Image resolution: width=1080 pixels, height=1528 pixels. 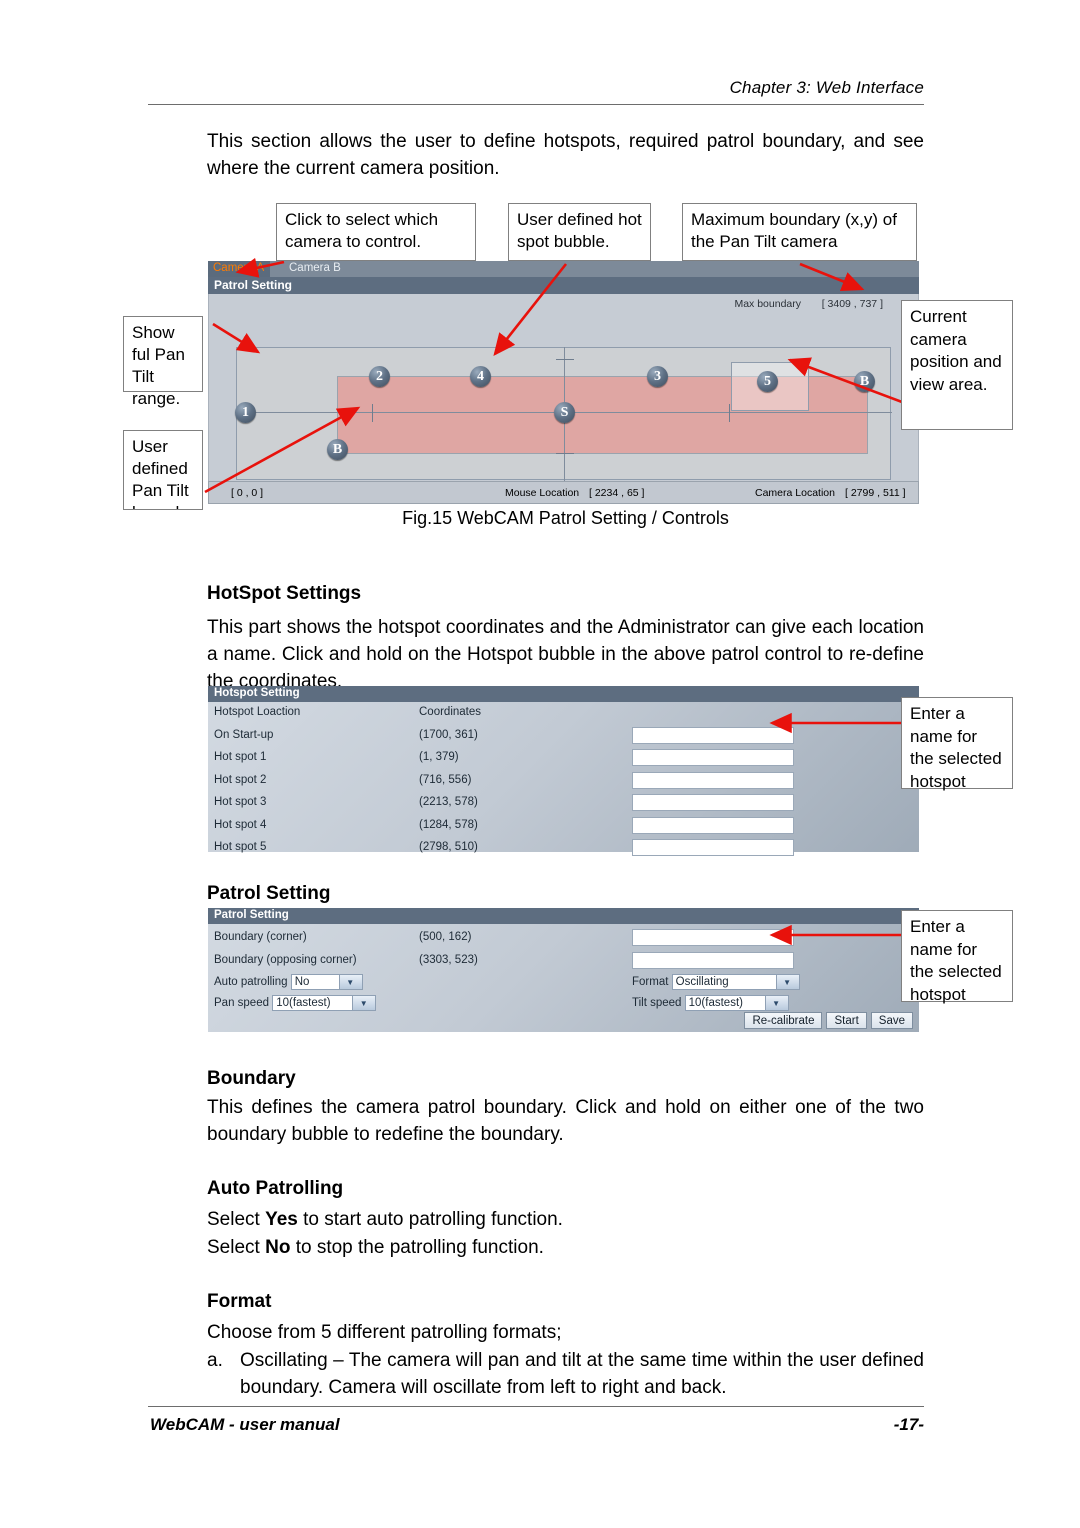 I want to click on table-row: Hot spot 4 (1284, 578), so click(x=563, y=826).